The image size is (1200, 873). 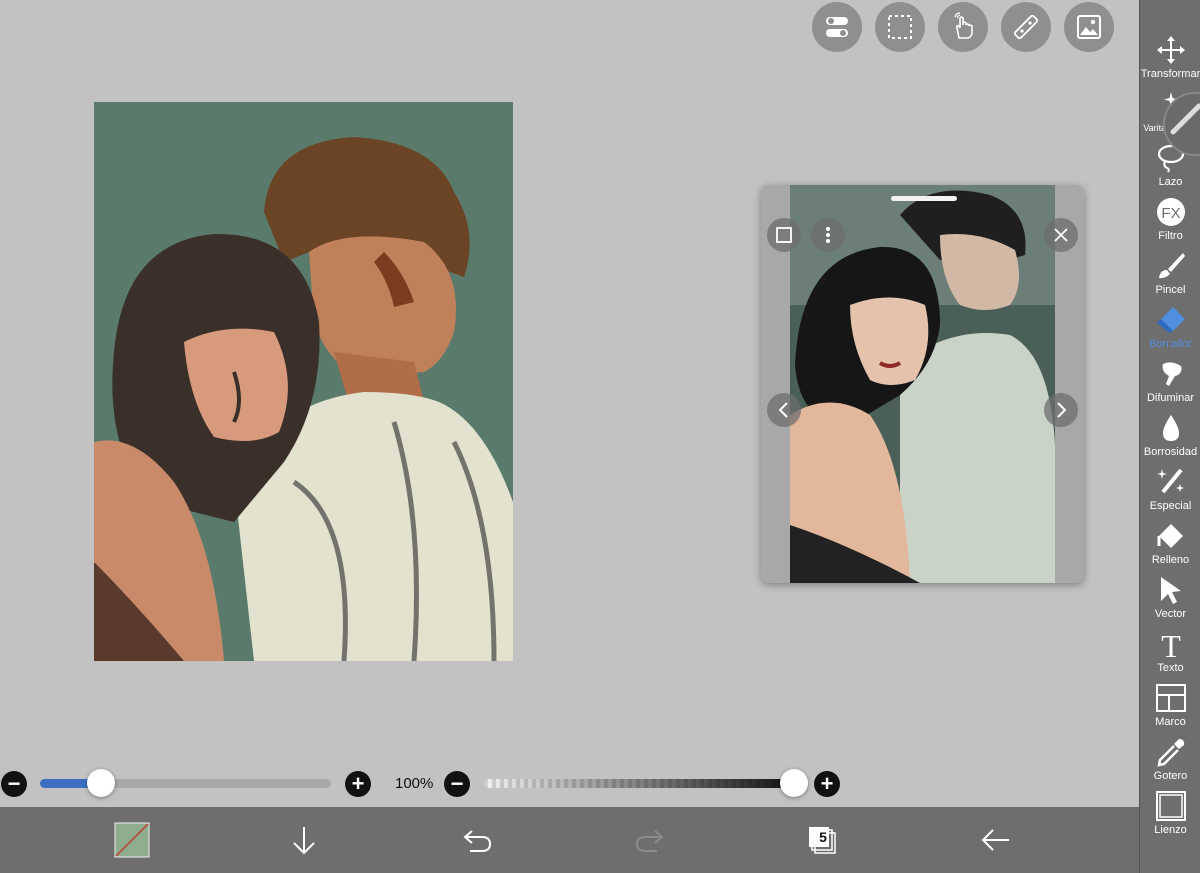 What do you see at coordinates (1170, 830) in the screenshot?
I see `tool-label: Lienzo` at bounding box center [1170, 830].